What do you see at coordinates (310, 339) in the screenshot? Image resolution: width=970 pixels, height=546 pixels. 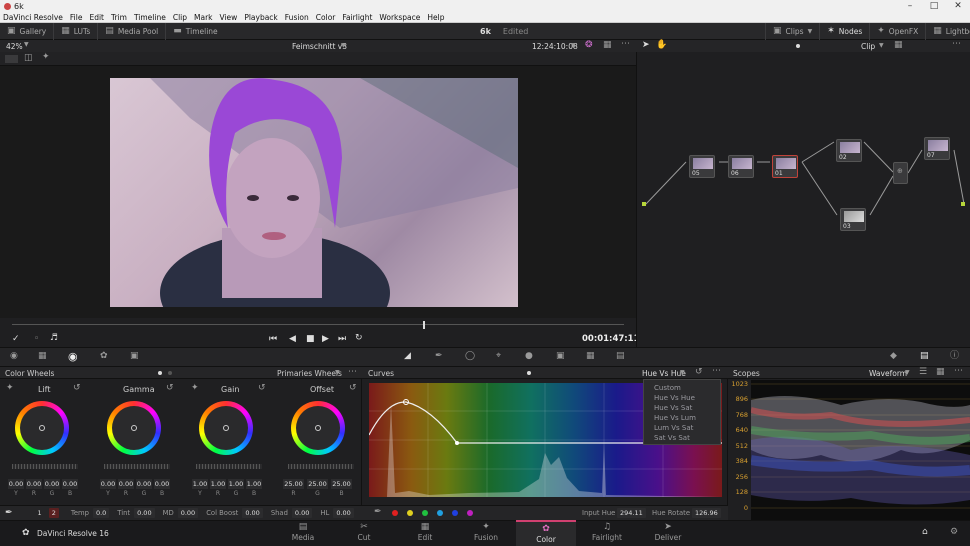 I see `stop-icon: ■` at bounding box center [310, 339].